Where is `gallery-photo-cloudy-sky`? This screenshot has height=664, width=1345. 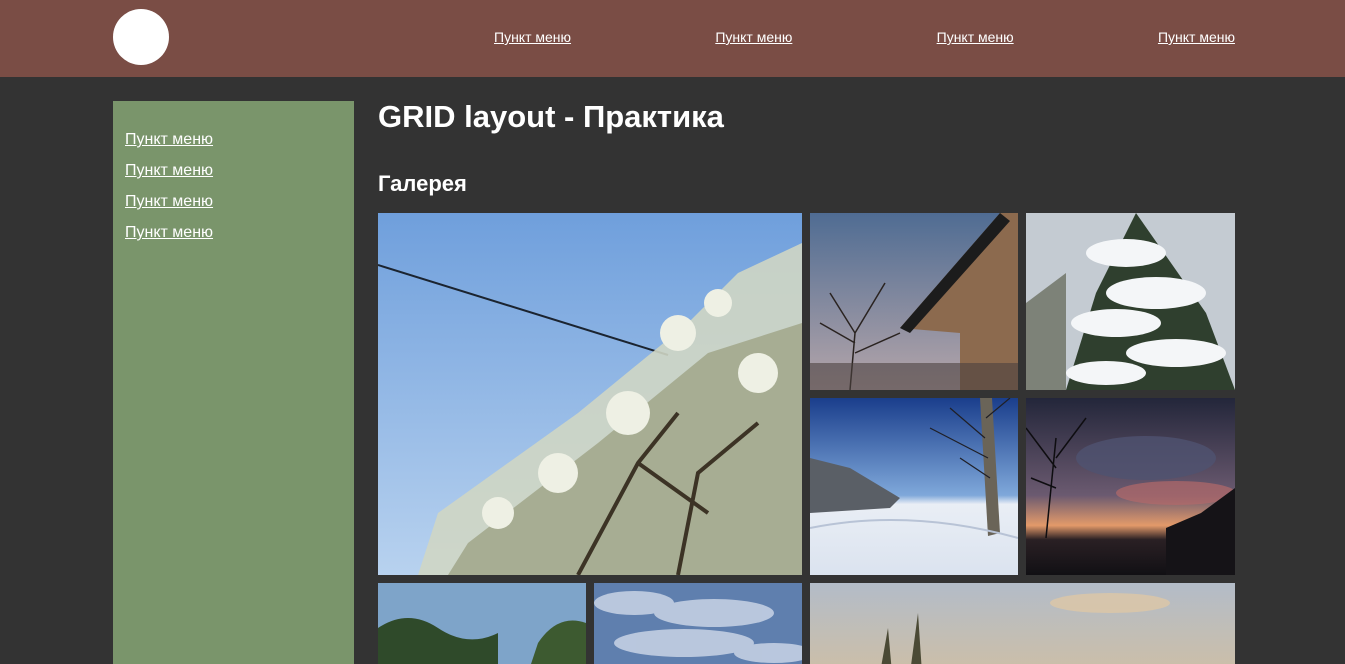 gallery-photo-cloudy-sky is located at coordinates (698, 623).